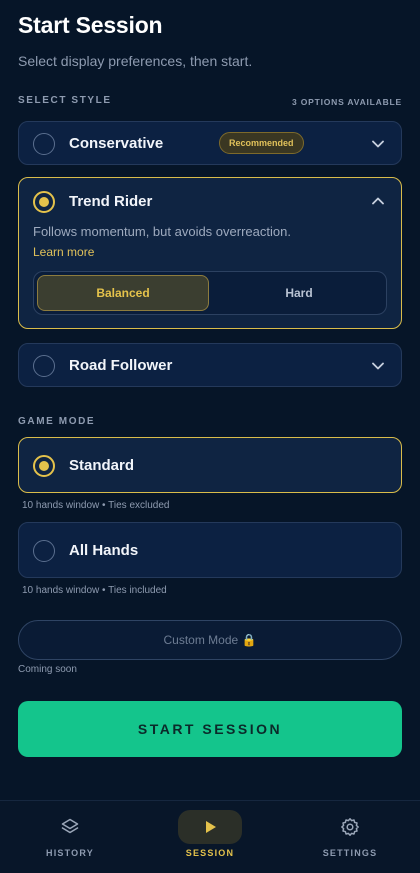  What do you see at coordinates (123, 293) in the screenshot?
I see `difficulty-balanced-button: Balanced` at bounding box center [123, 293].